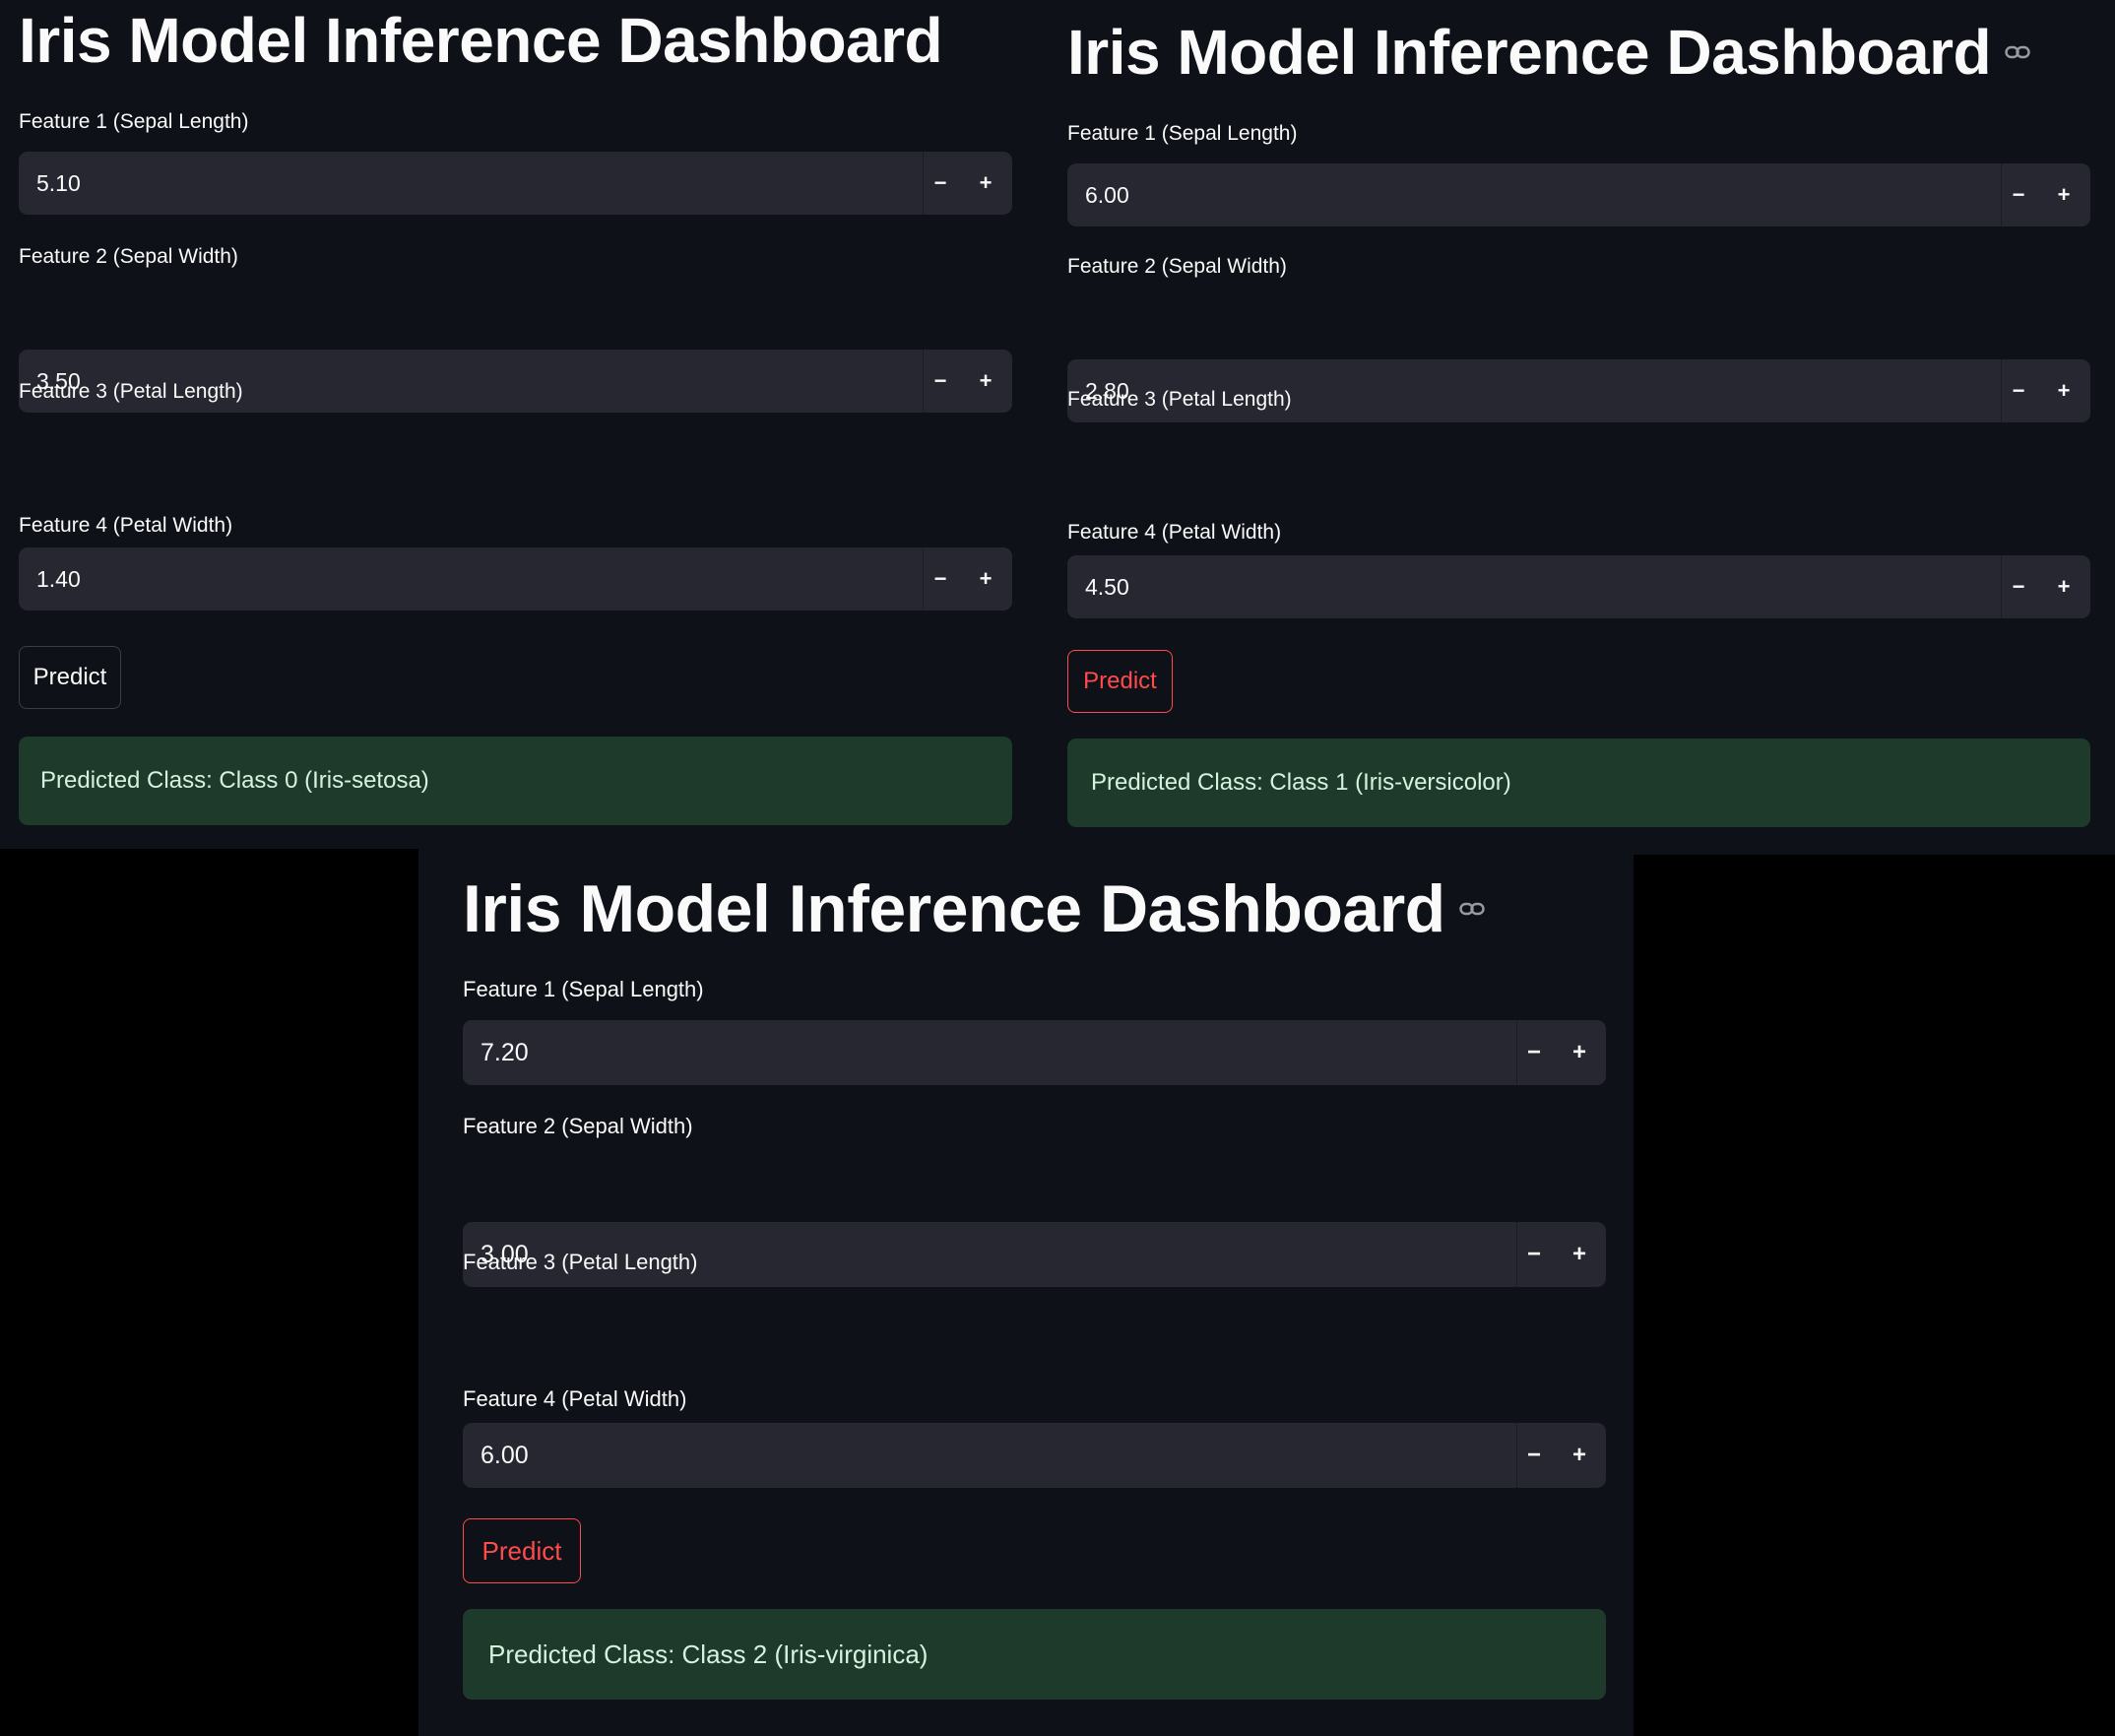  What do you see at coordinates (468, 183) in the screenshot?
I see `number-input-value: 5.10` at bounding box center [468, 183].